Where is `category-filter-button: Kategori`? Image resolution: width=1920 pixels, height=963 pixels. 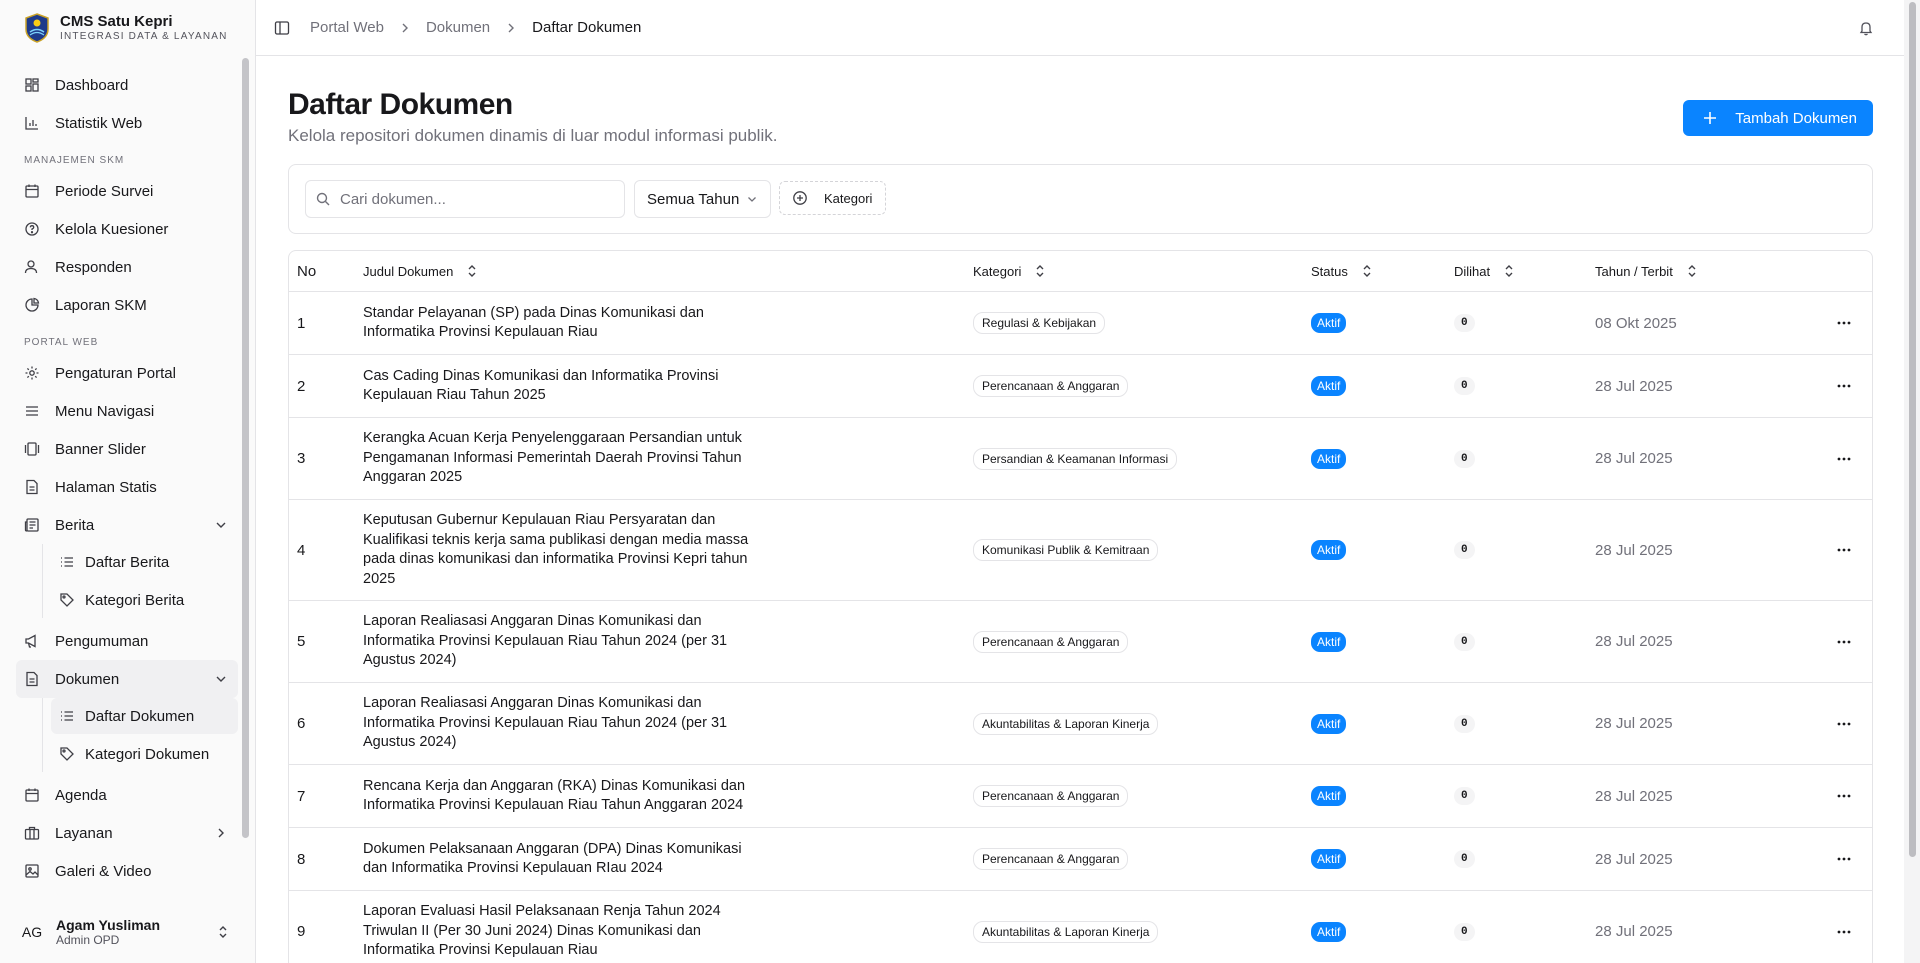
category-filter-button: Kategori is located at coordinates (832, 198).